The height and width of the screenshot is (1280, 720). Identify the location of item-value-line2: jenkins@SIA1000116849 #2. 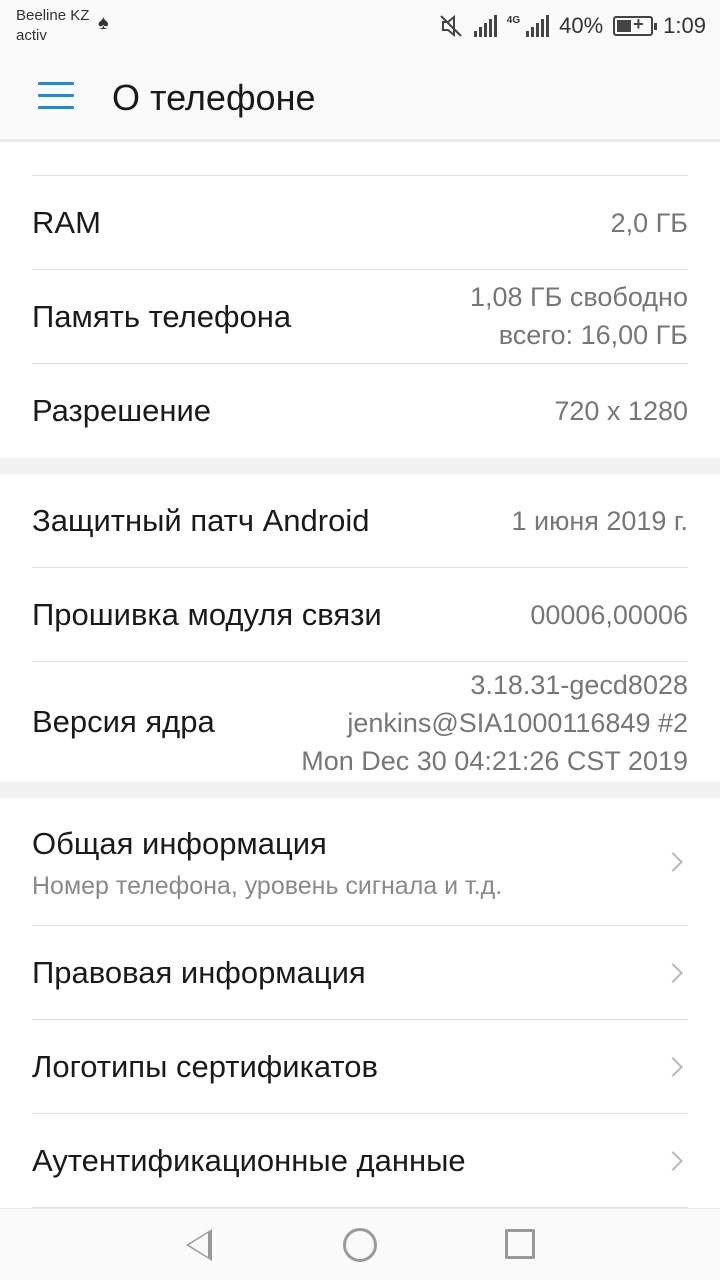
(517, 723).